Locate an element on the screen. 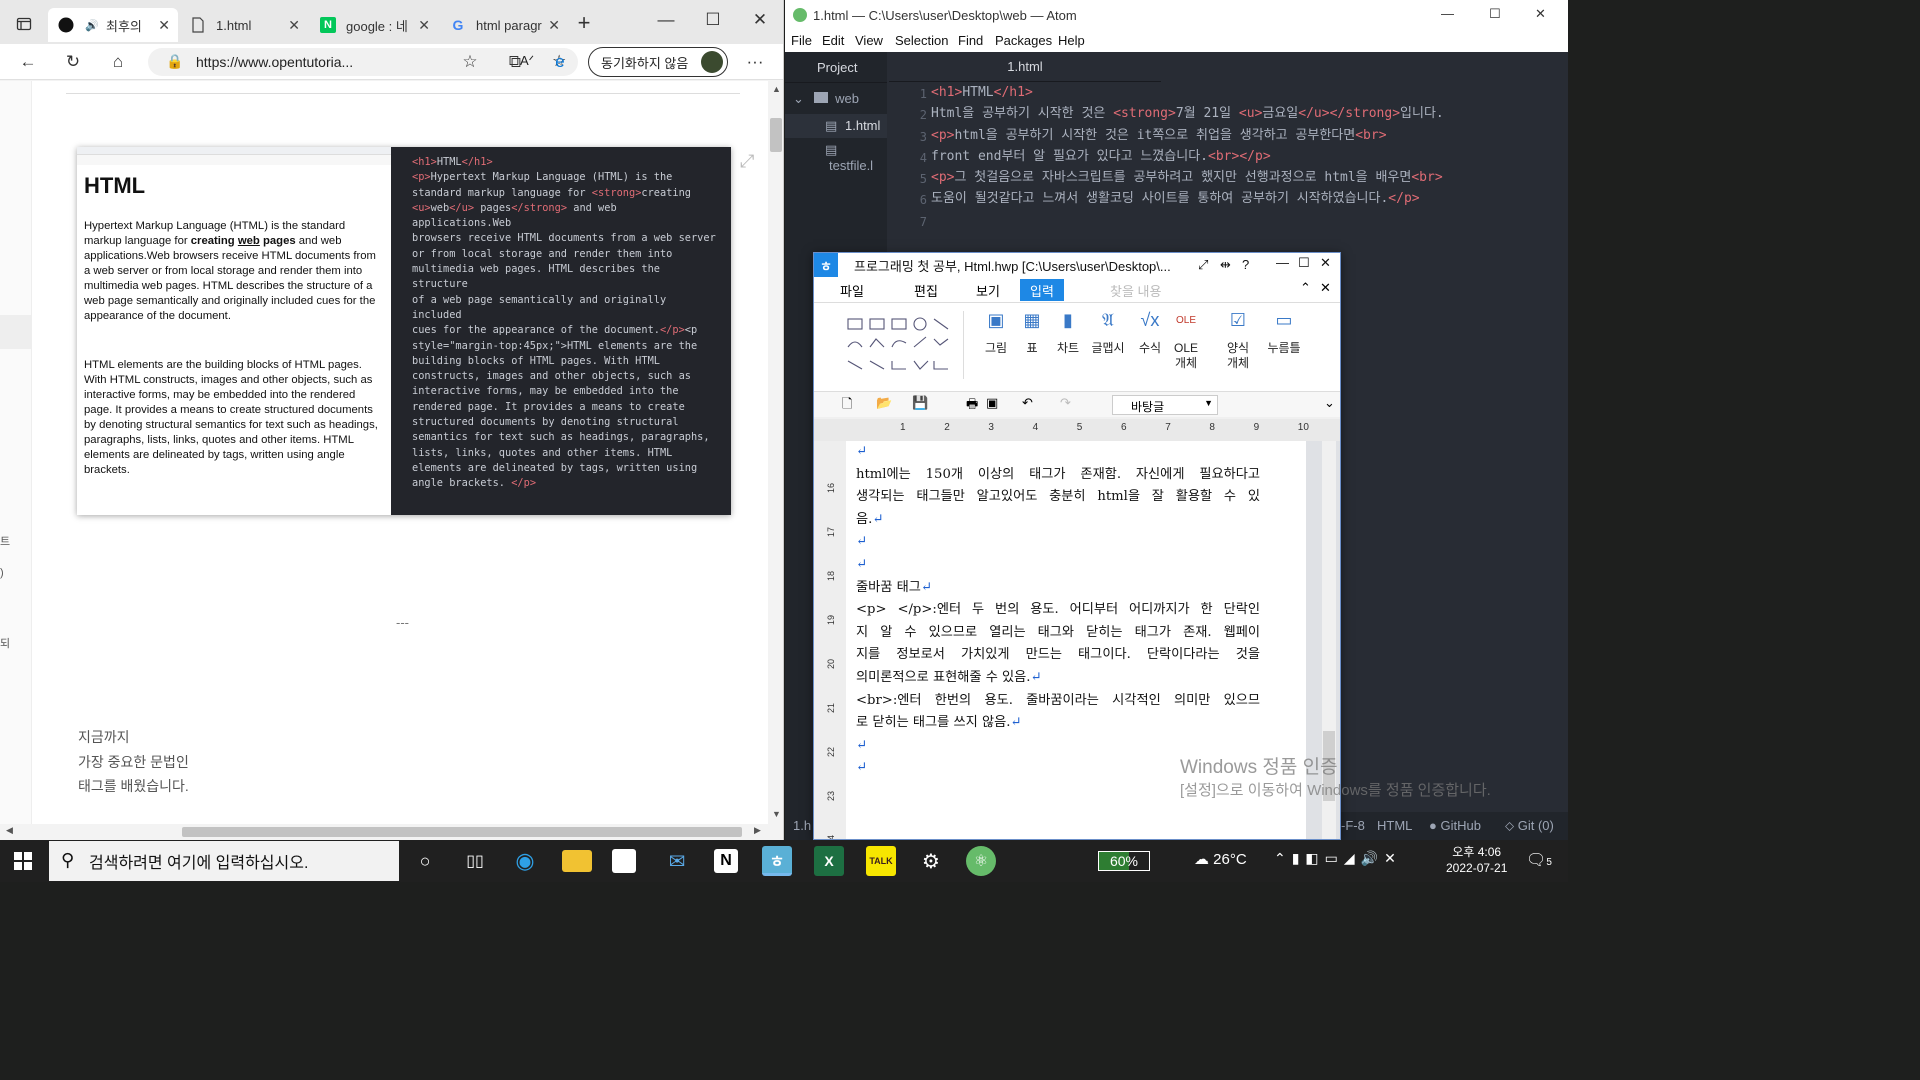 The image size is (1920, 1080). ribbon-equation-button: √x 수식 is located at coordinates (1150, 333).